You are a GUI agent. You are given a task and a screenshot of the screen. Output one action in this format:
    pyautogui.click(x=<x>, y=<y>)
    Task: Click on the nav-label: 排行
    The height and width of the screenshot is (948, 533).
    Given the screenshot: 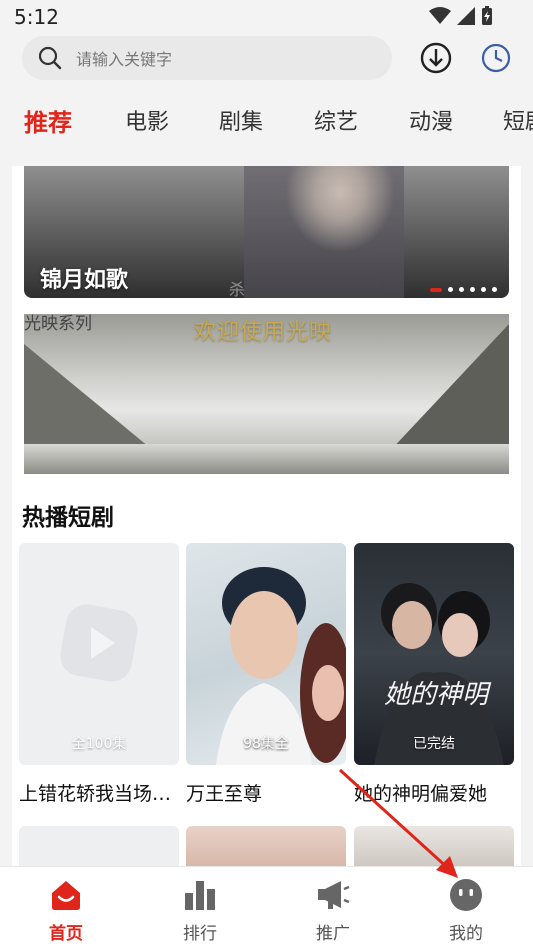 What is the action you would take?
    pyautogui.click(x=200, y=934)
    